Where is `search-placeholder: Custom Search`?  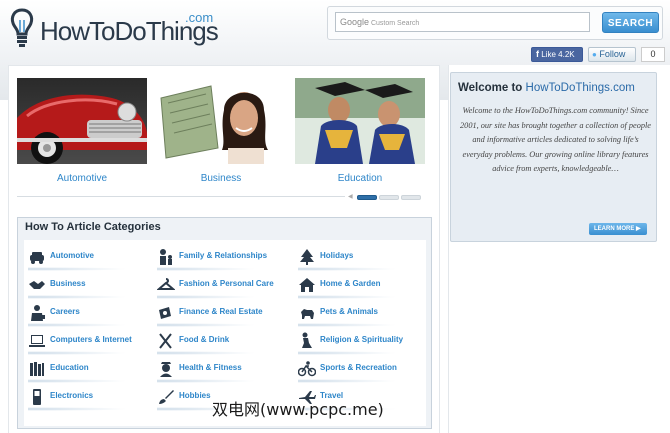 search-placeholder: Custom Search is located at coordinates (395, 23).